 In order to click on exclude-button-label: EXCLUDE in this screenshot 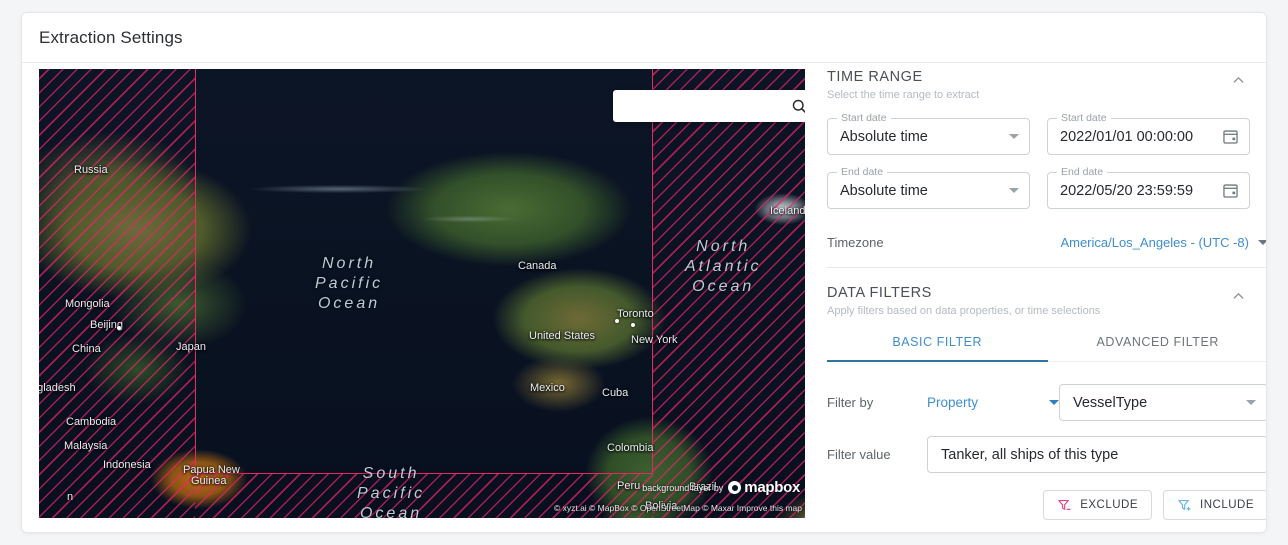, I will do `click(1109, 505)`.